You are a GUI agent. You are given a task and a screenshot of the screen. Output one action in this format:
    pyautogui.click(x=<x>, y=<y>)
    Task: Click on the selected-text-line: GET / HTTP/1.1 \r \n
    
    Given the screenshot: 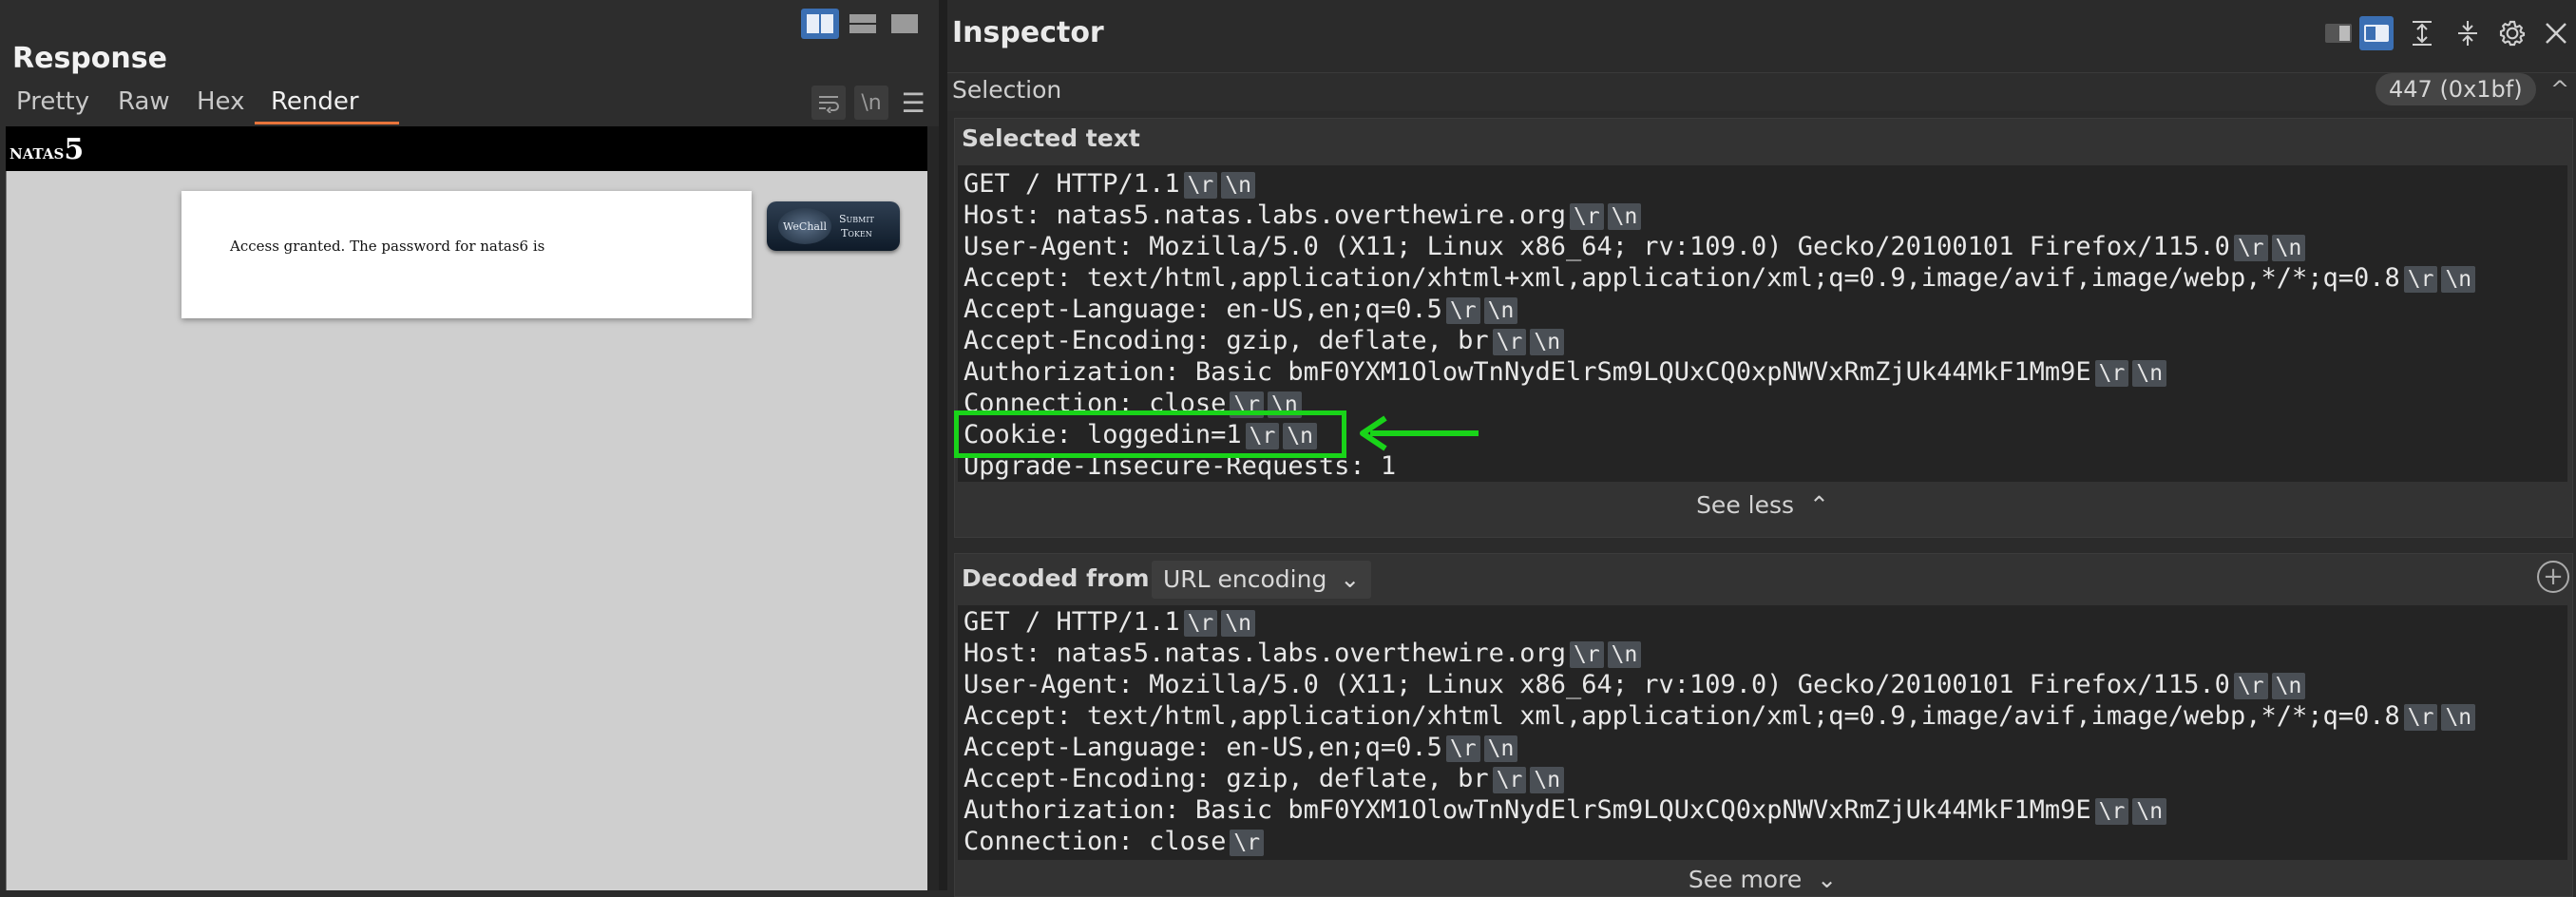 What is the action you would take?
    pyautogui.click(x=1109, y=184)
    